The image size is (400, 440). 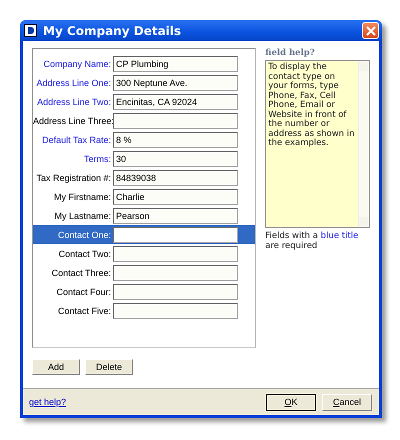 I want to click on input-field: CP Plumbing, so click(x=175, y=64).